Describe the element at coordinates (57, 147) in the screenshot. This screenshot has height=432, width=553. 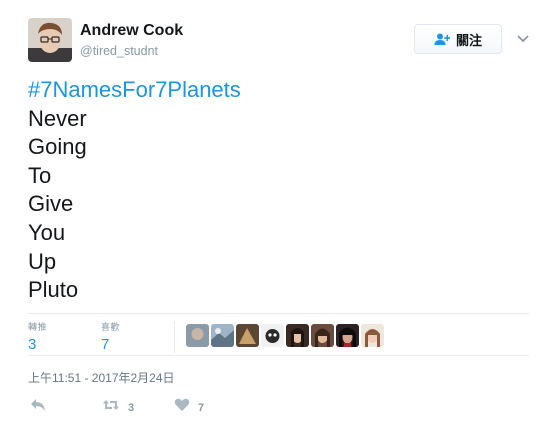
I see `tweet-line: Going` at that location.